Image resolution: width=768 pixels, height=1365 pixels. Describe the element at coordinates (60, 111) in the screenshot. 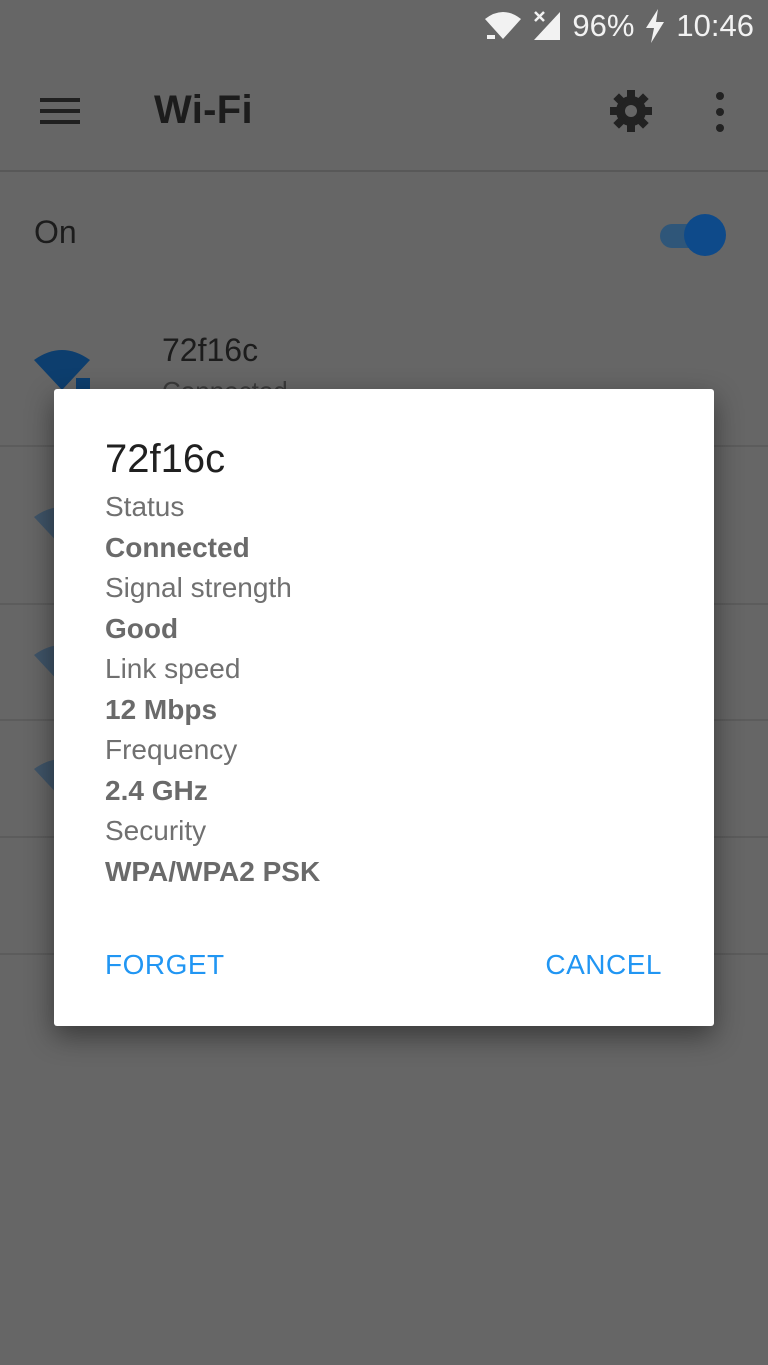

I see `hamburger-menu-icon` at that location.